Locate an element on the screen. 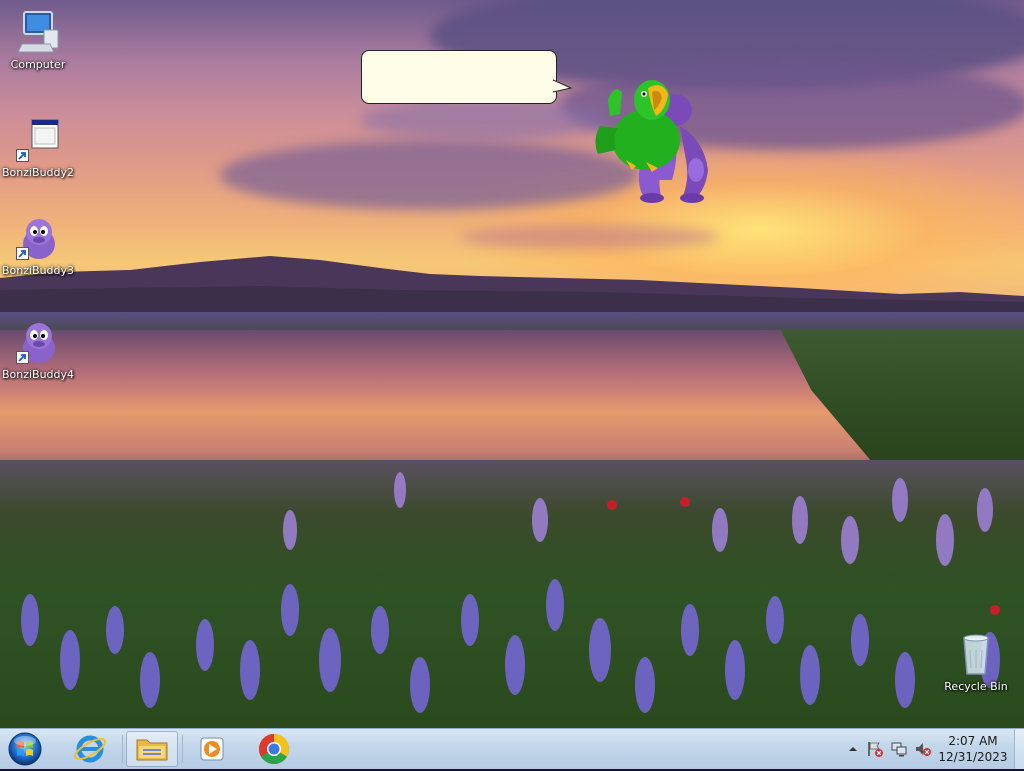  media-player-icon is located at coordinates (212, 749).